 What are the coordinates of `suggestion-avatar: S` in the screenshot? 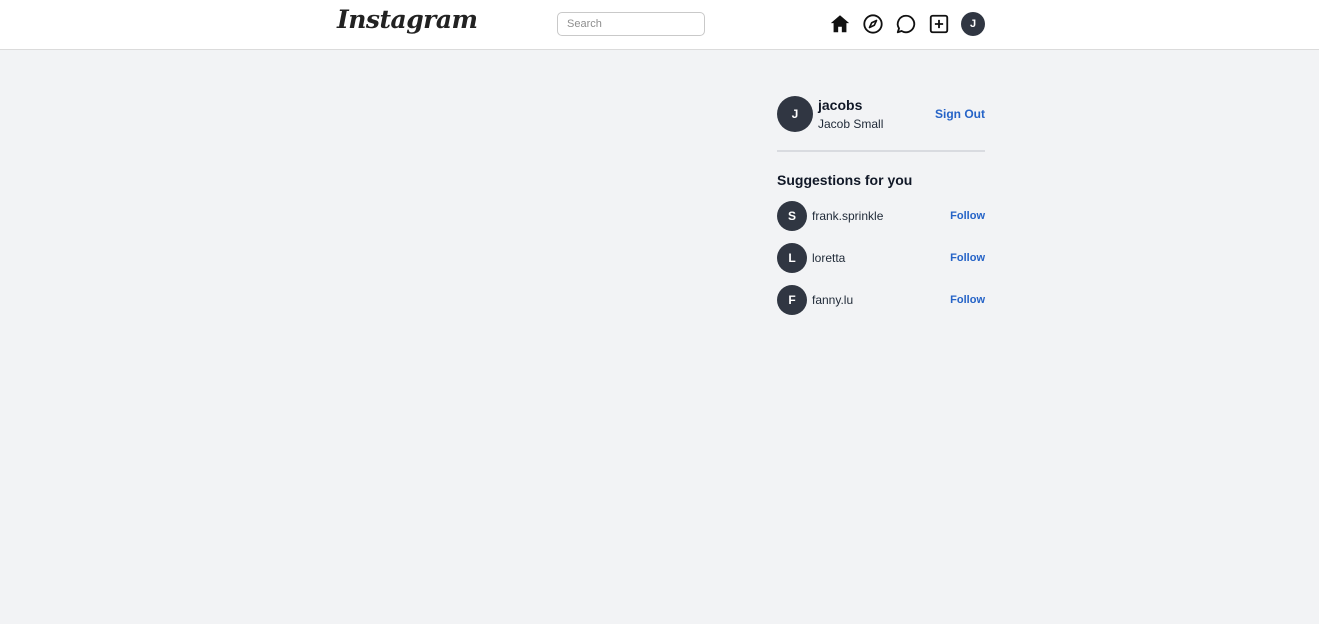 It's located at (792, 216).